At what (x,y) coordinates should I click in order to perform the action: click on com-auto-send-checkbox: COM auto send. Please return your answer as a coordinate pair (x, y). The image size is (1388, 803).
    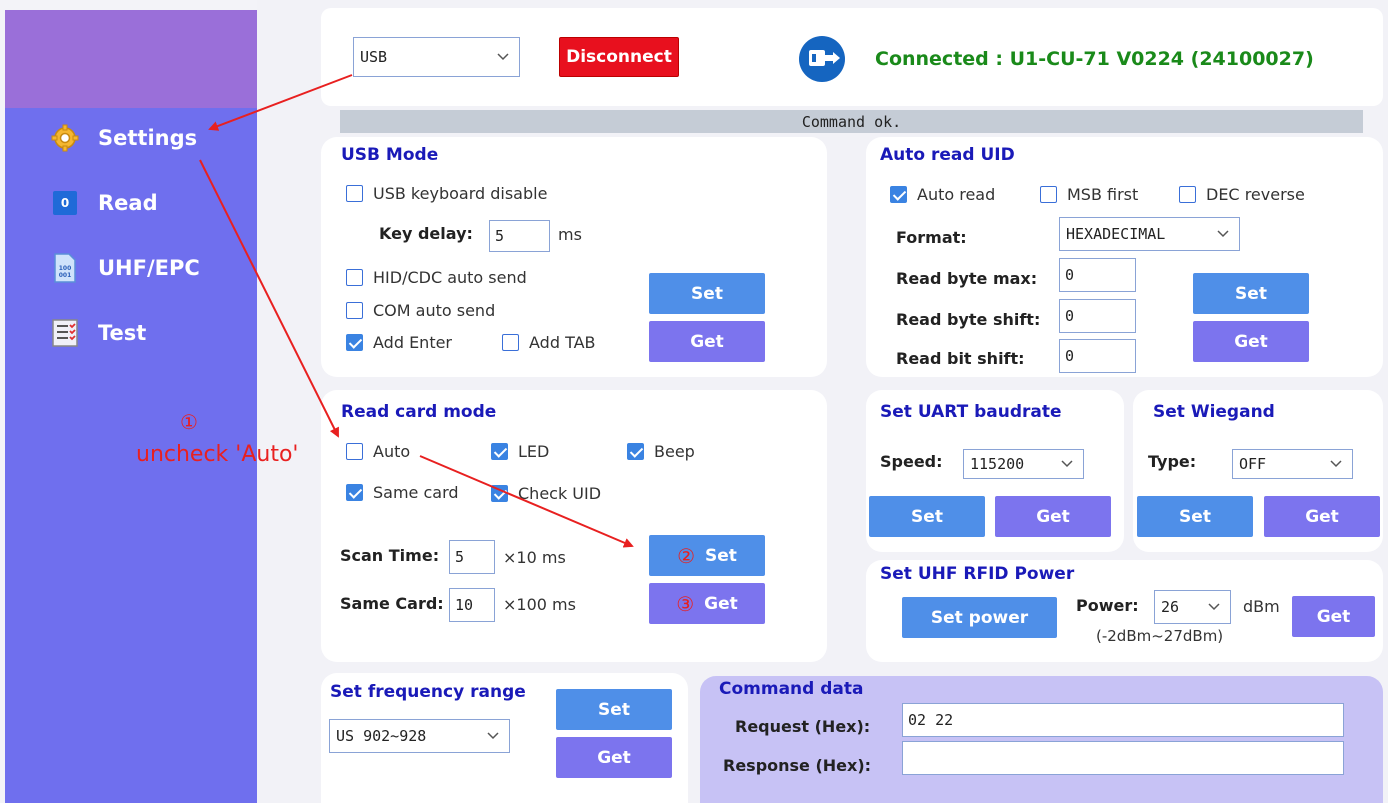
    Looking at the image, I should click on (420, 310).